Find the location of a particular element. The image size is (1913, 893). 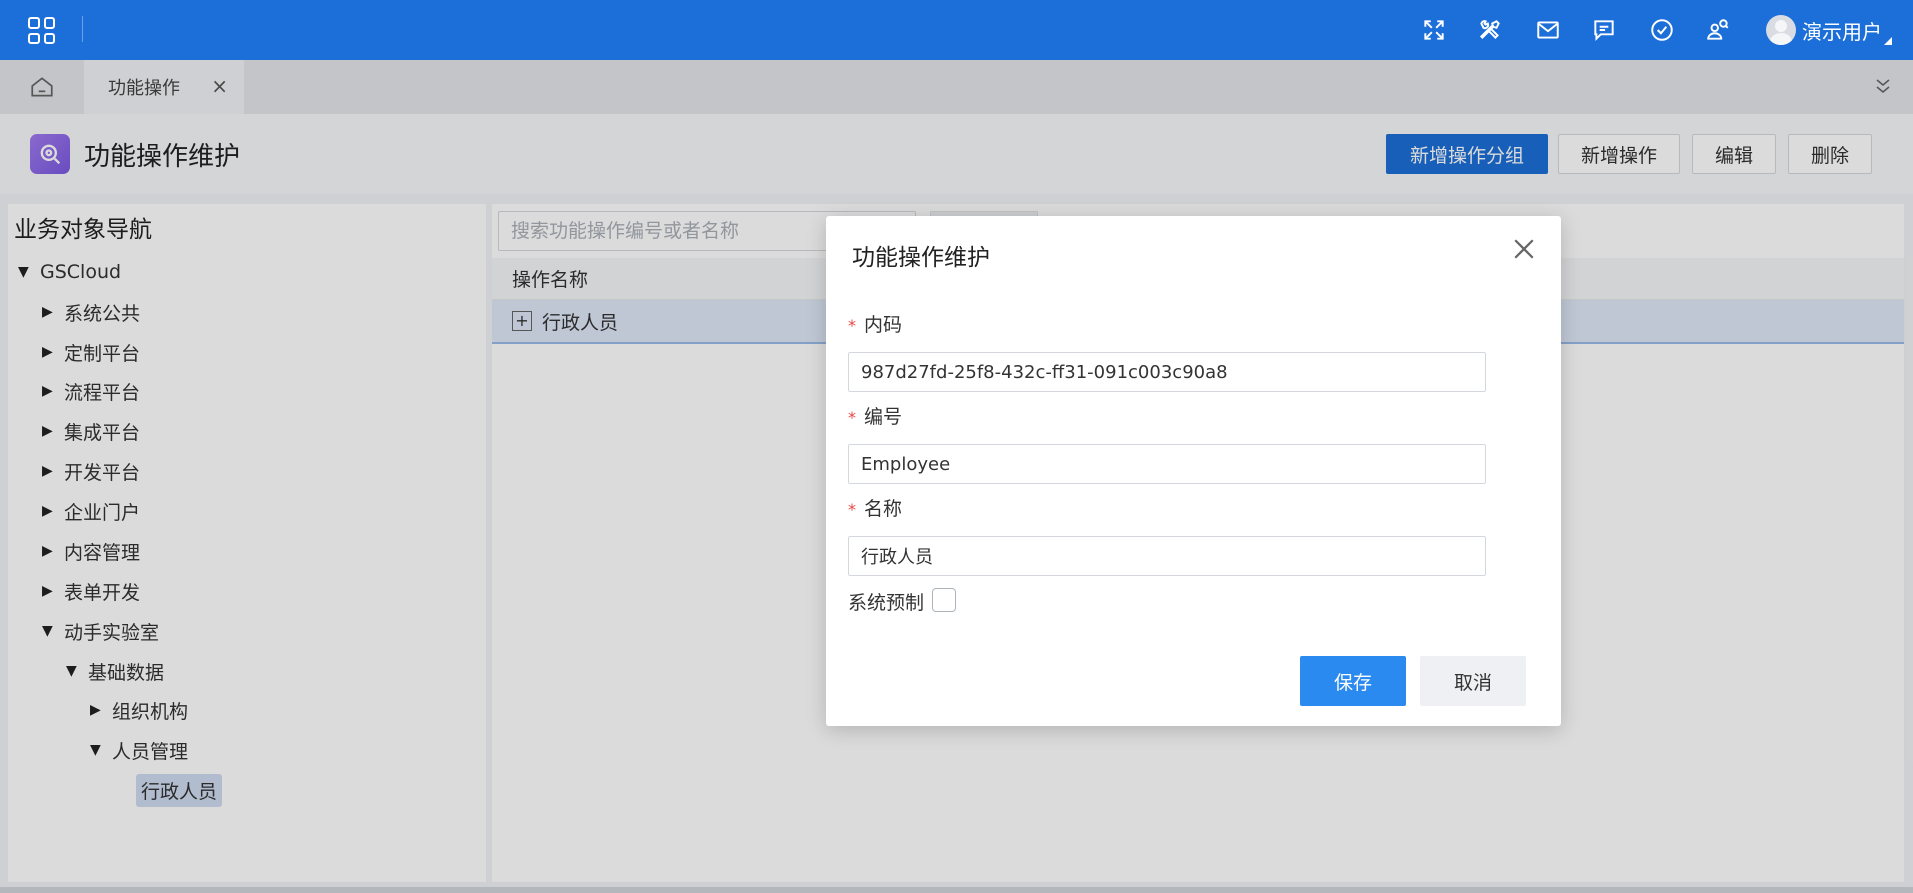

name-field is located at coordinates (1167, 556).